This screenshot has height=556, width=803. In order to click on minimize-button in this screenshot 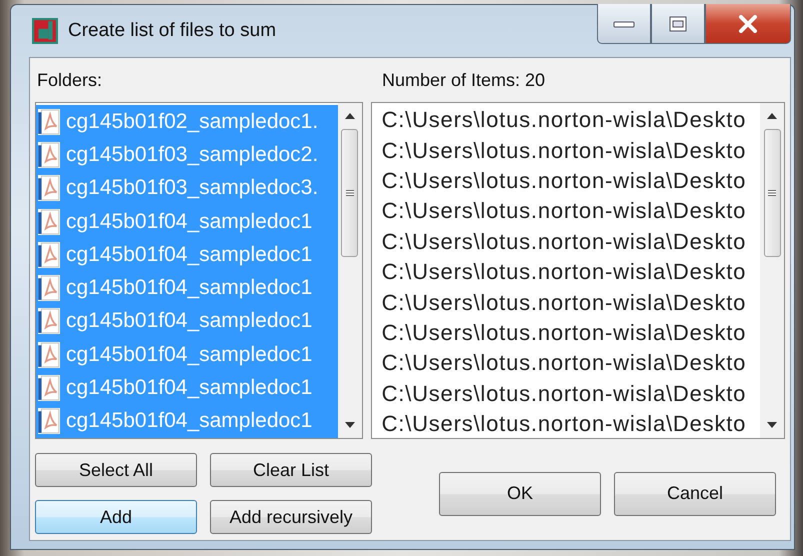, I will do `click(624, 24)`.